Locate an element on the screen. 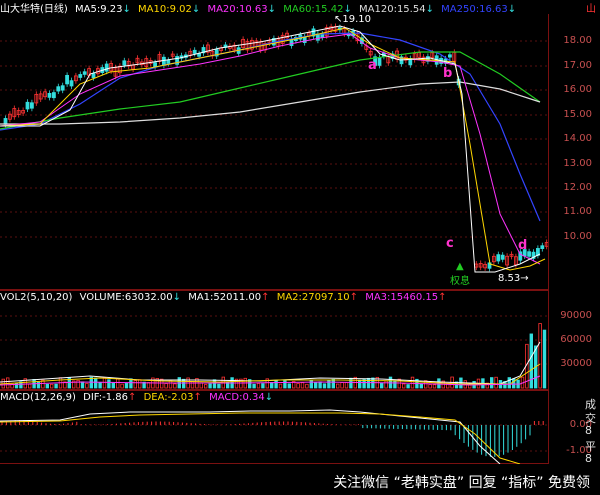  vol-ma3-arrow: ↑ is located at coordinates (442, 297).